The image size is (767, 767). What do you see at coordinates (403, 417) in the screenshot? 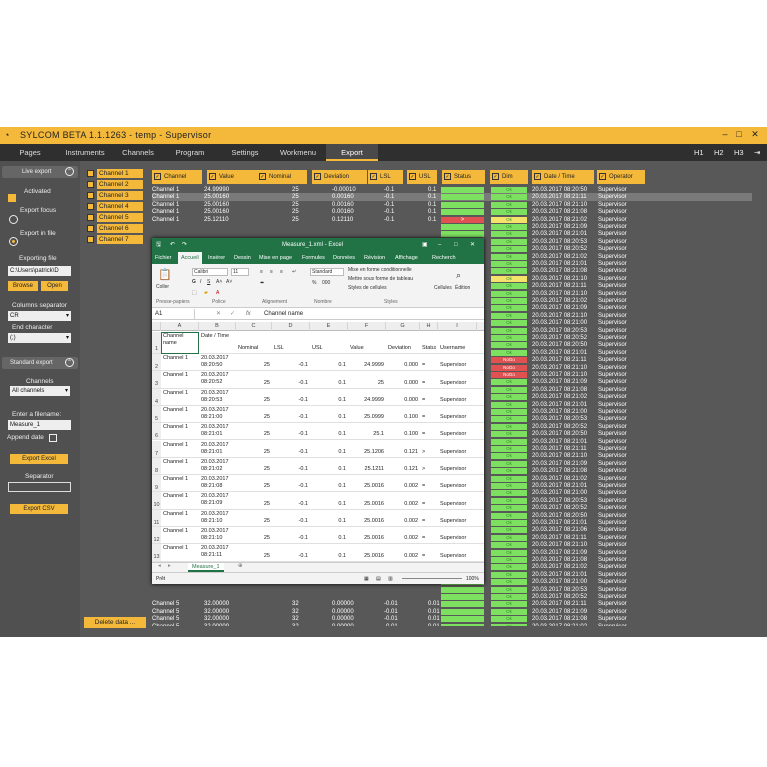
I see `sheet-cell: 0.100` at bounding box center [403, 417].